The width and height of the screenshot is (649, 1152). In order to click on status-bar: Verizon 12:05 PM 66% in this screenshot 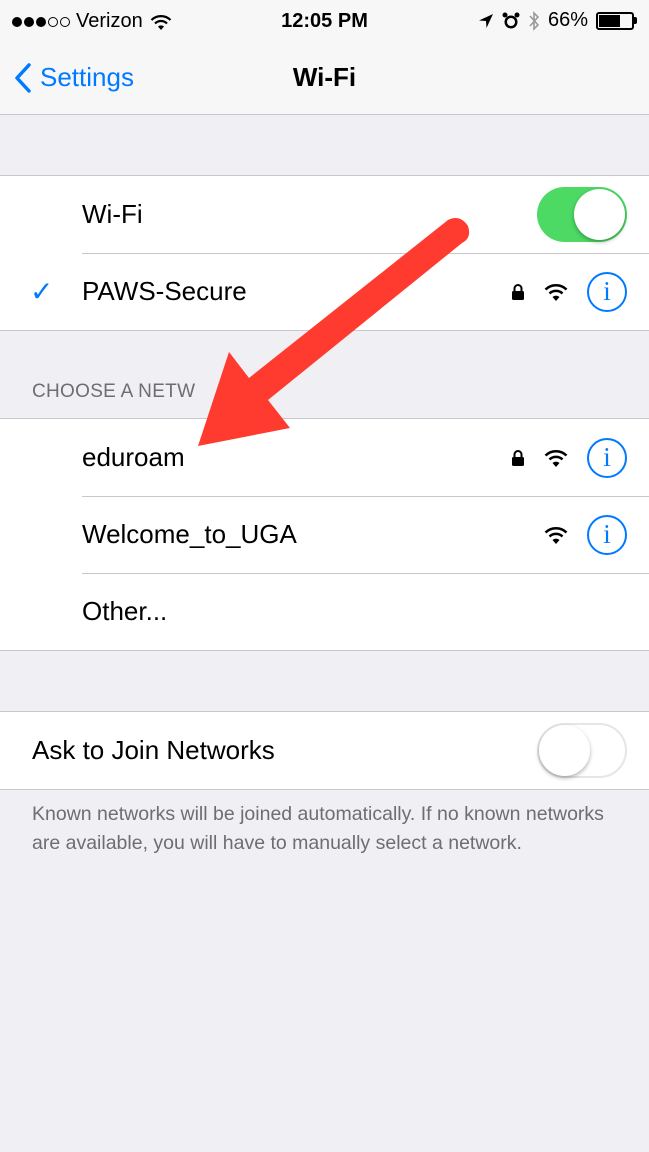, I will do `click(324, 21)`.